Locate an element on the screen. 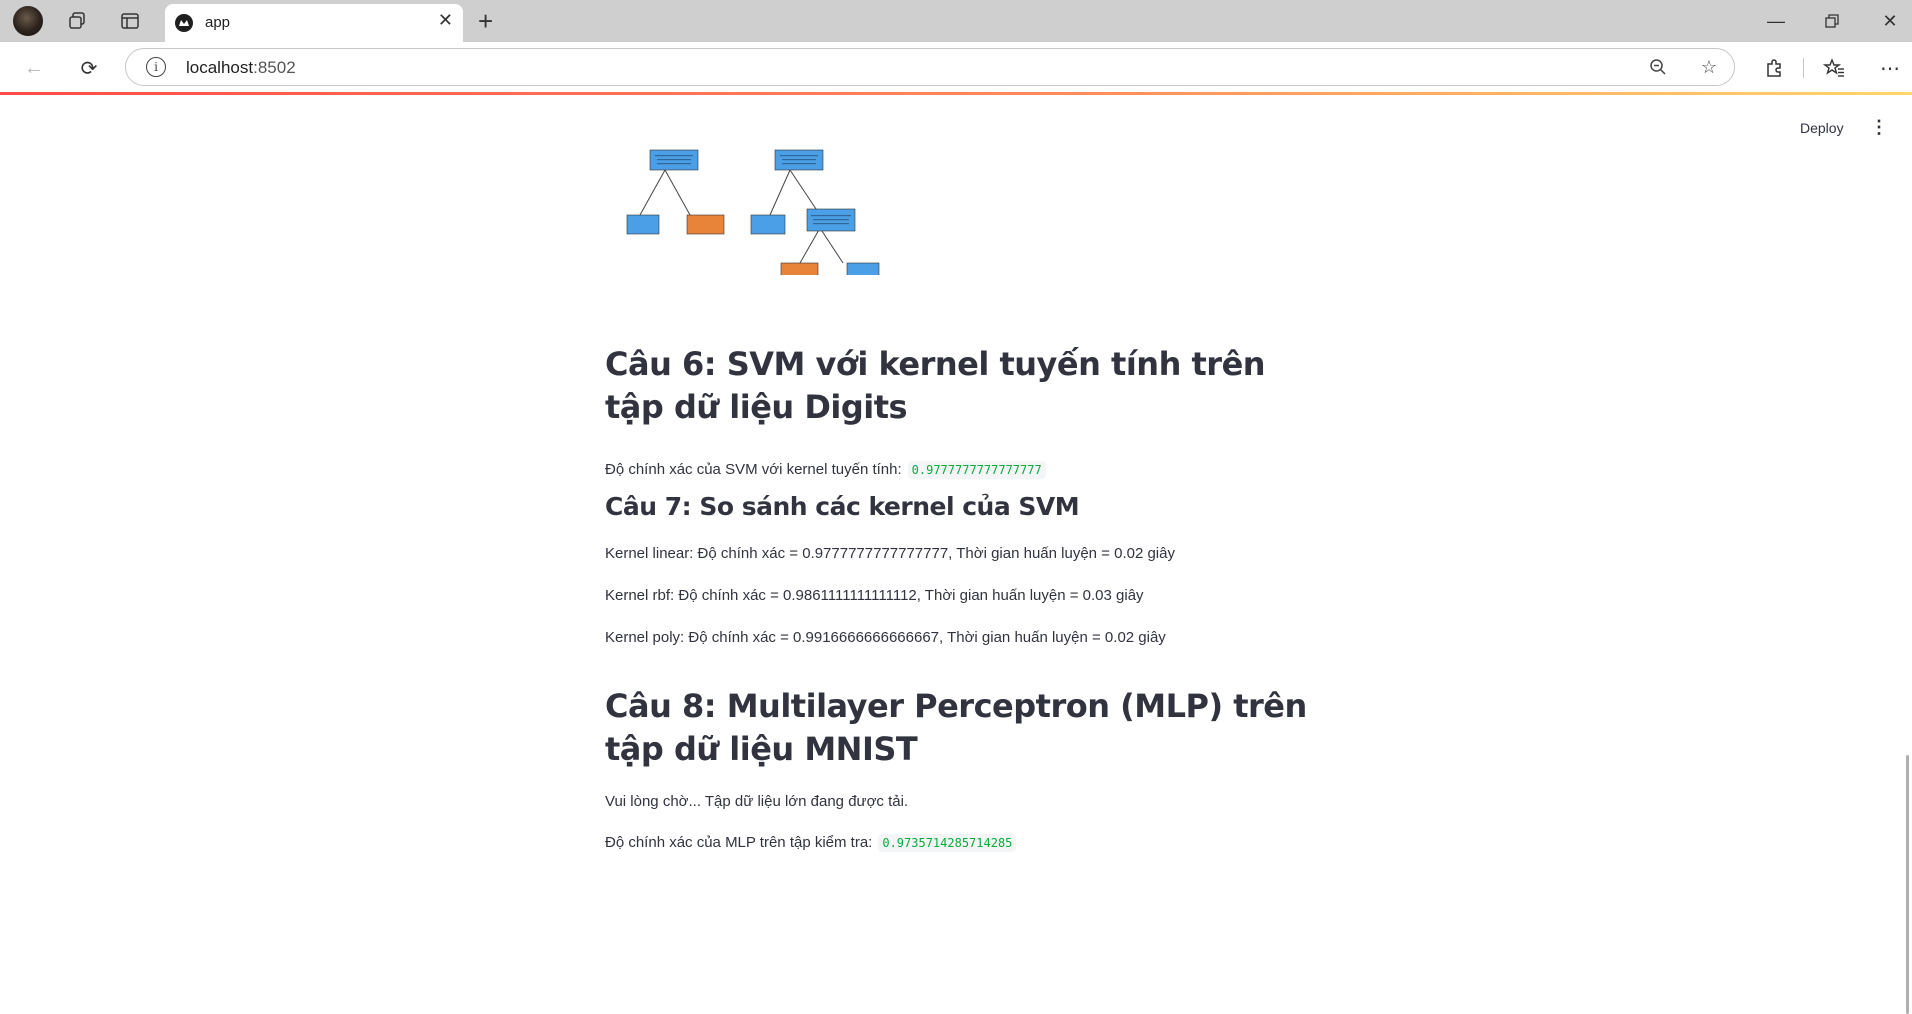 This screenshot has height=1014, width=1912. close-window-icon: ✕ is located at coordinates (1890, 21).